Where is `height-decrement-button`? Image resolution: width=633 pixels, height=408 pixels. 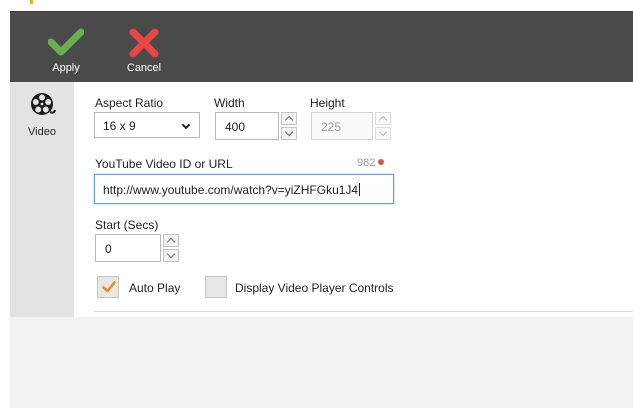 height-decrement-button is located at coordinates (383, 133).